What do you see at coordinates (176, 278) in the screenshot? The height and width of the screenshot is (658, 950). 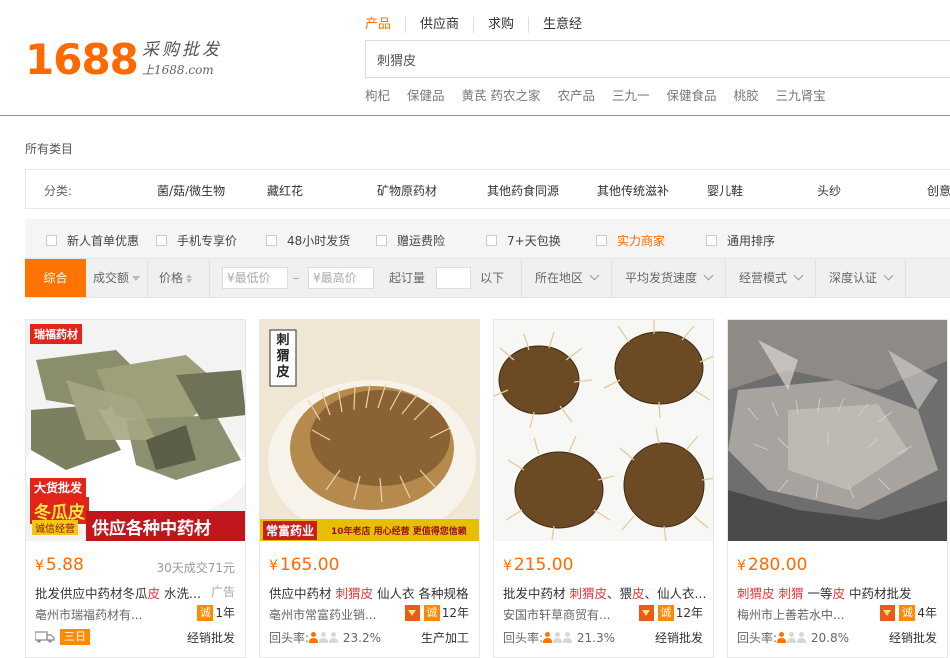 I see `sort-price: 价格` at bounding box center [176, 278].